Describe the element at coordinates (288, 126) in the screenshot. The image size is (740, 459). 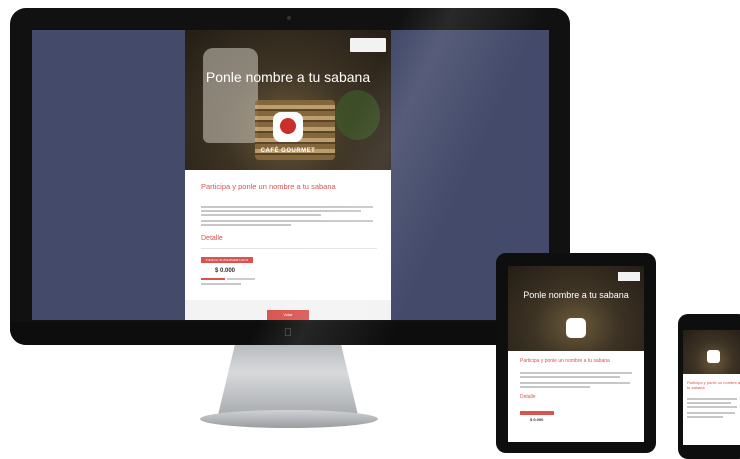
I see `shield-icon-inner` at that location.